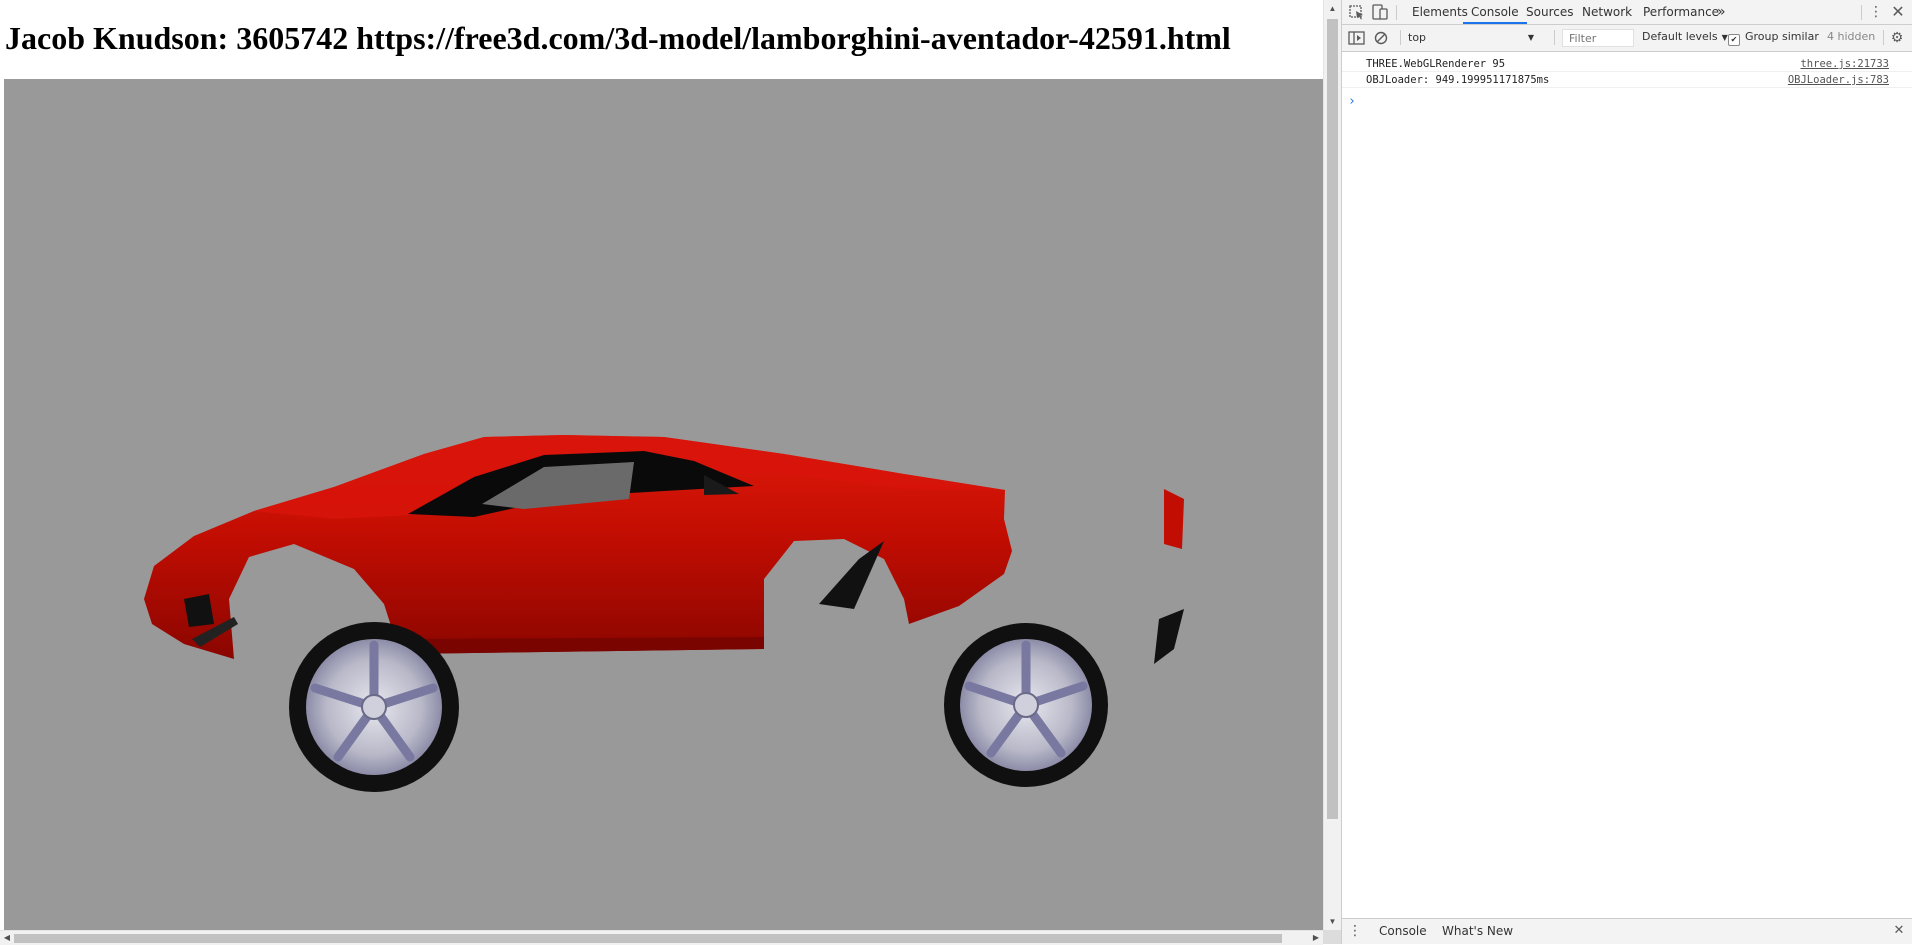 This screenshot has width=1912, height=945. I want to click on inspect-element-icon, so click(1357, 12).